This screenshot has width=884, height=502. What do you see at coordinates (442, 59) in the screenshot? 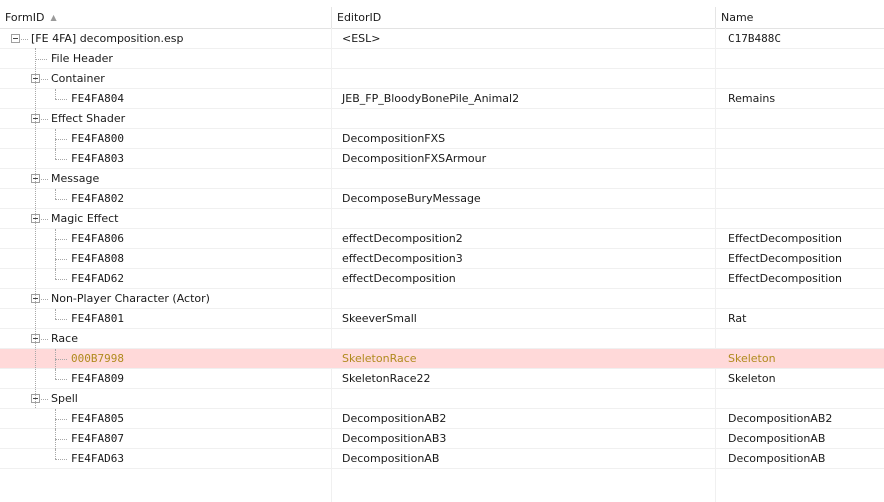
I see `tree-row-file-header: File Header` at bounding box center [442, 59].